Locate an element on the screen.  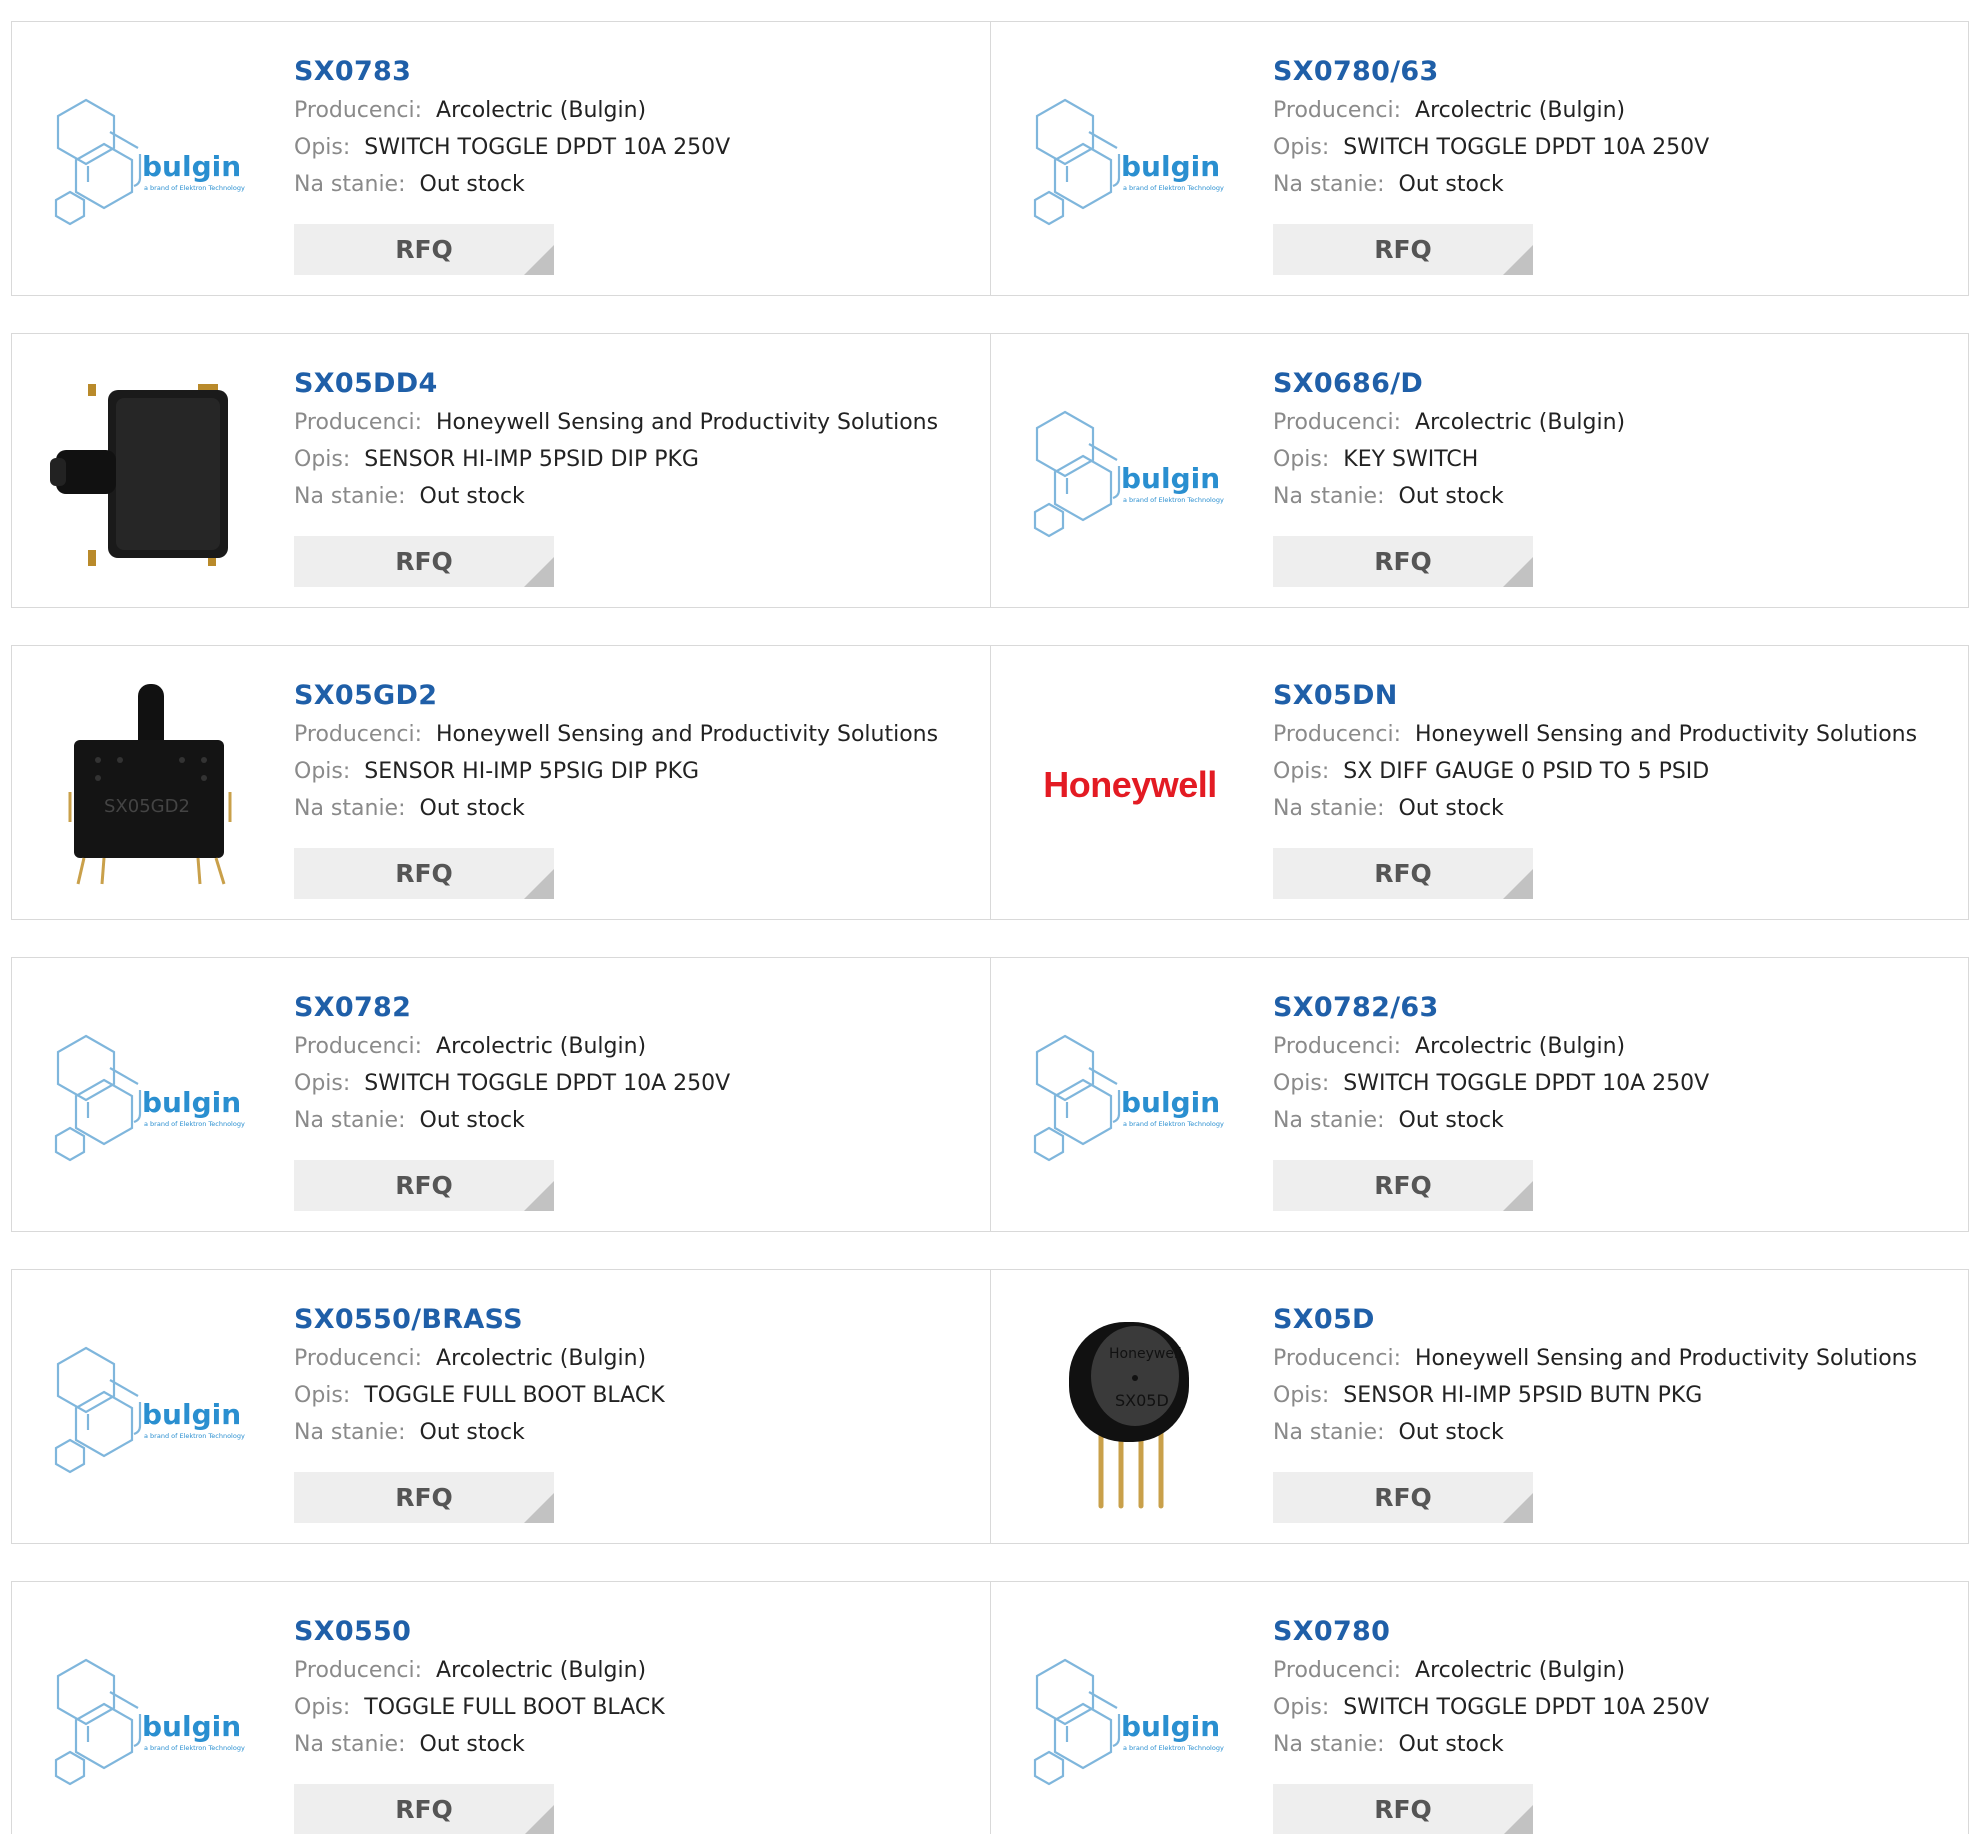
product-card: Honeywell SX05D SX05D Producenci is located at coordinates (1480, 1406).